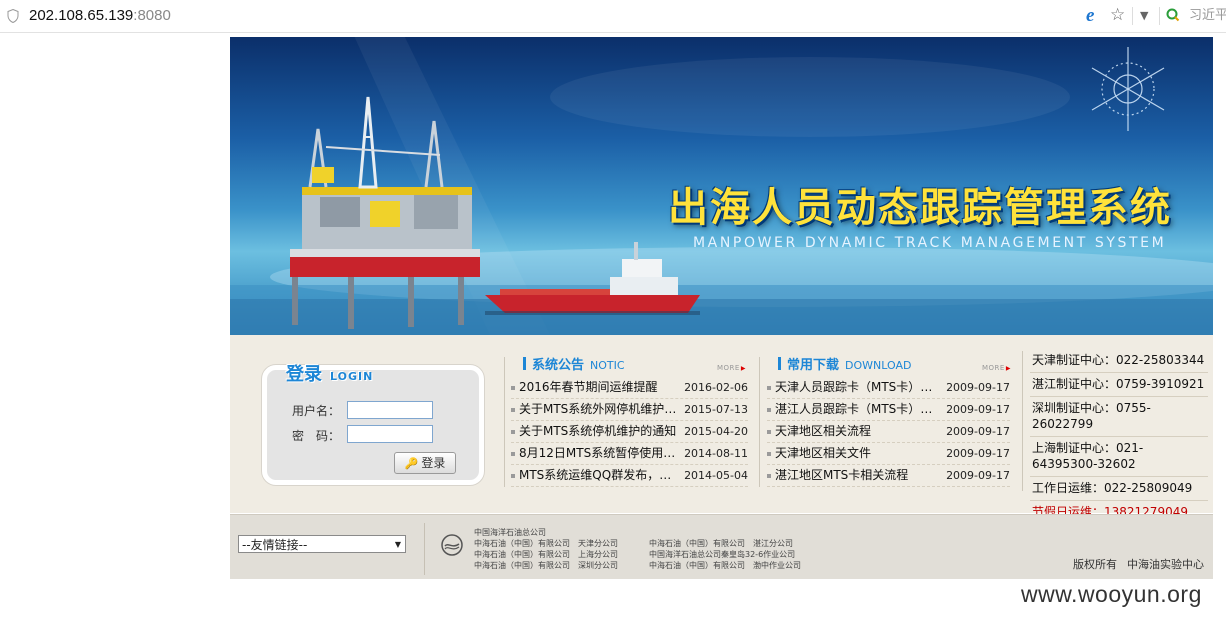 The height and width of the screenshot is (623, 1226). Describe the element at coordinates (823, 453) in the screenshot. I see `download-title: 天津地区相关文件` at that location.